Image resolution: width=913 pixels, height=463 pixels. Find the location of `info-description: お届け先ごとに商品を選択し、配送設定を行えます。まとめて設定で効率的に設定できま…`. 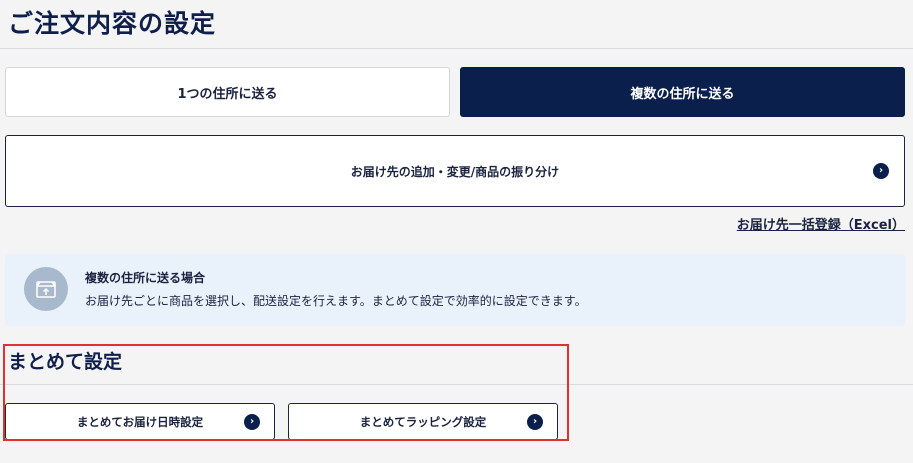

info-description: お届け先ごとに商品を選択し、配送設定を行えます。まとめて設定で効率的に設定できま… is located at coordinates (336, 301).